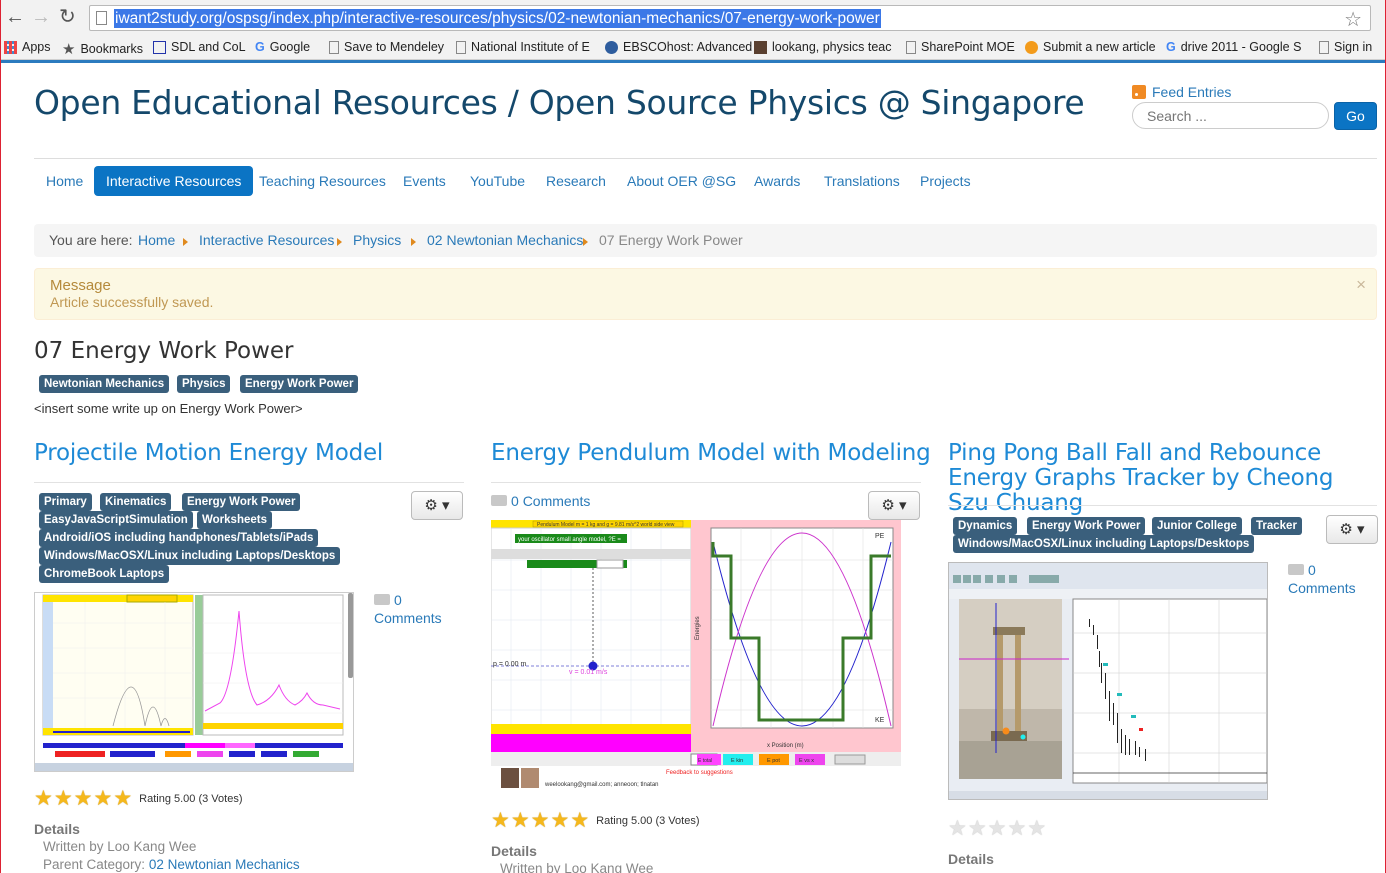  Describe the element at coordinates (1312, 570) in the screenshot. I see `comment-count: 0` at that location.